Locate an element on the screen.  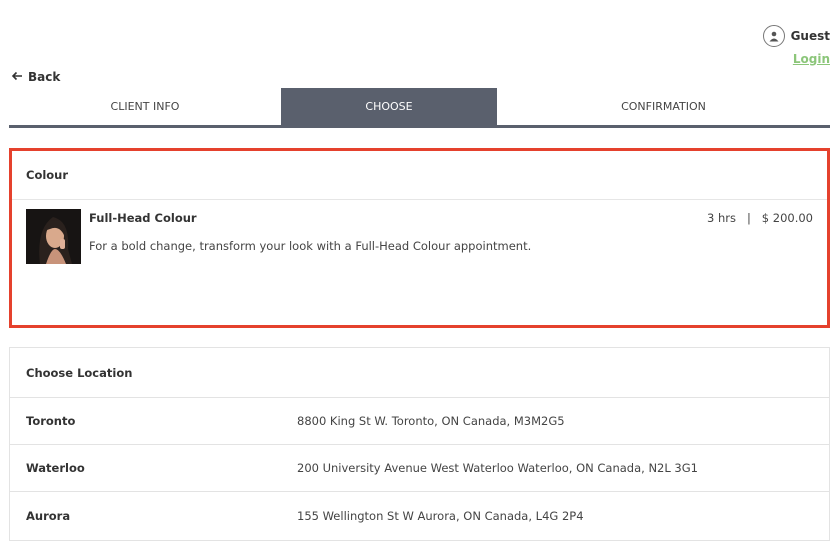
step-tabs: CLIENT INFO CHOOSE CONFIRMATION is located at coordinates (419, 108).